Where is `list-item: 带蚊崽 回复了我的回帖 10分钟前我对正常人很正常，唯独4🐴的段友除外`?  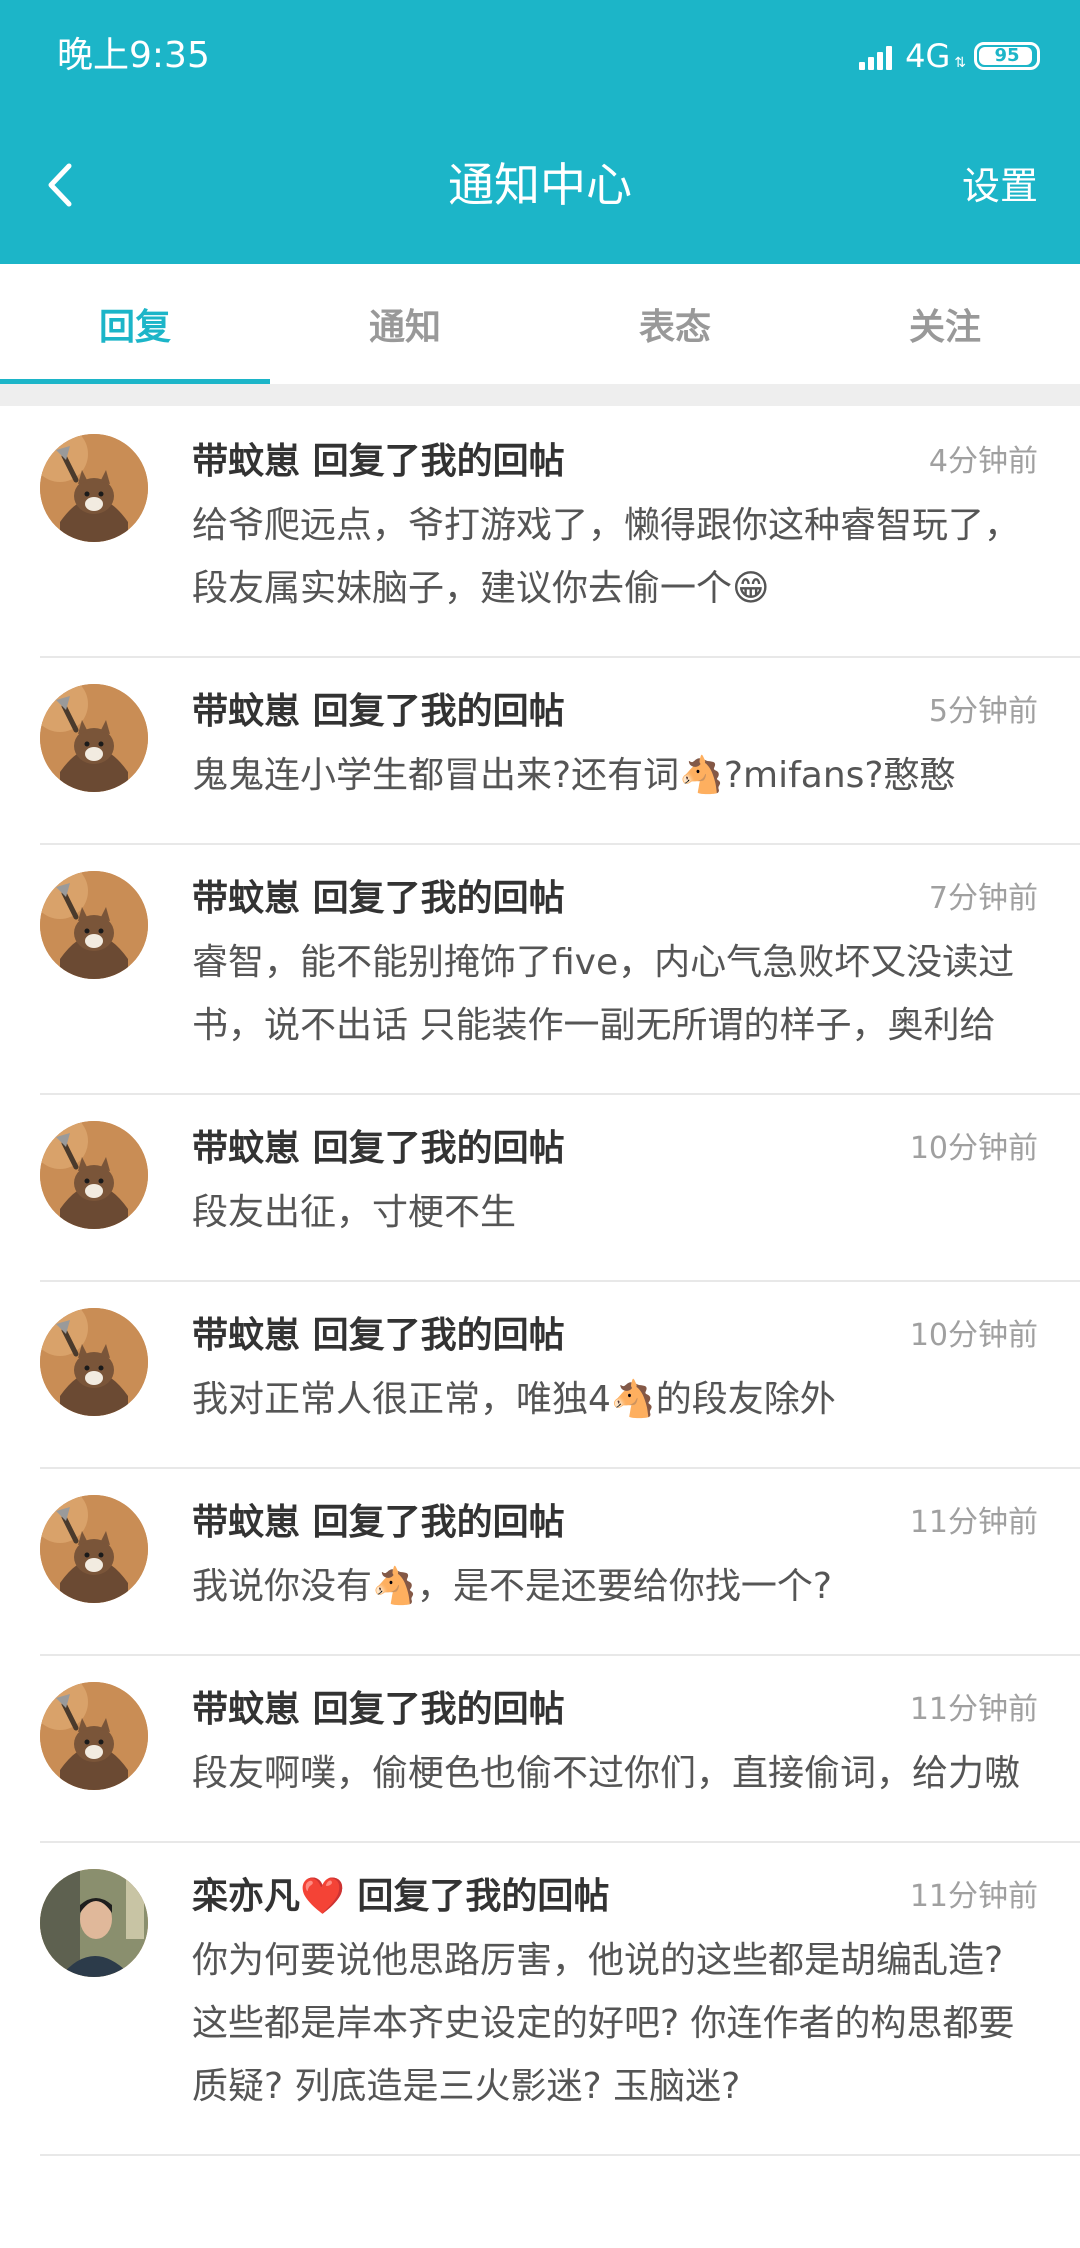
list-item: 带蚊崽 回复了我的回帖 10分钟前我对正常人很正常，唯独4🐴的段友除外 is located at coordinates (540, 1374).